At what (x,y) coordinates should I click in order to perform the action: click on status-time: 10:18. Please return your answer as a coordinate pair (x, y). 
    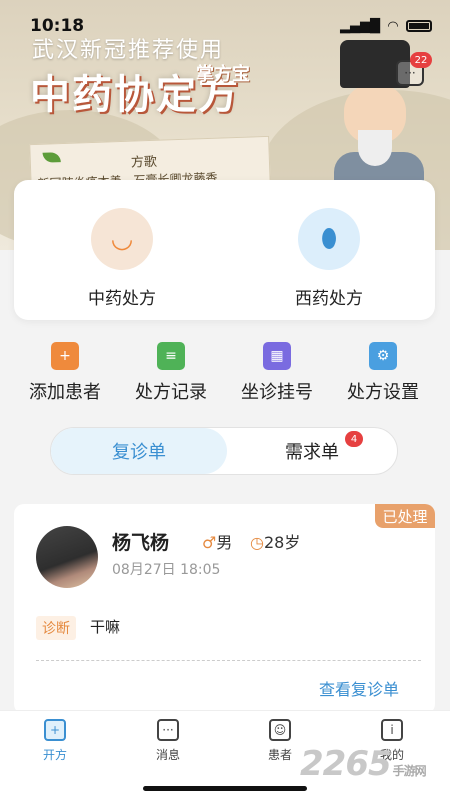
    Looking at the image, I should click on (57, 26).